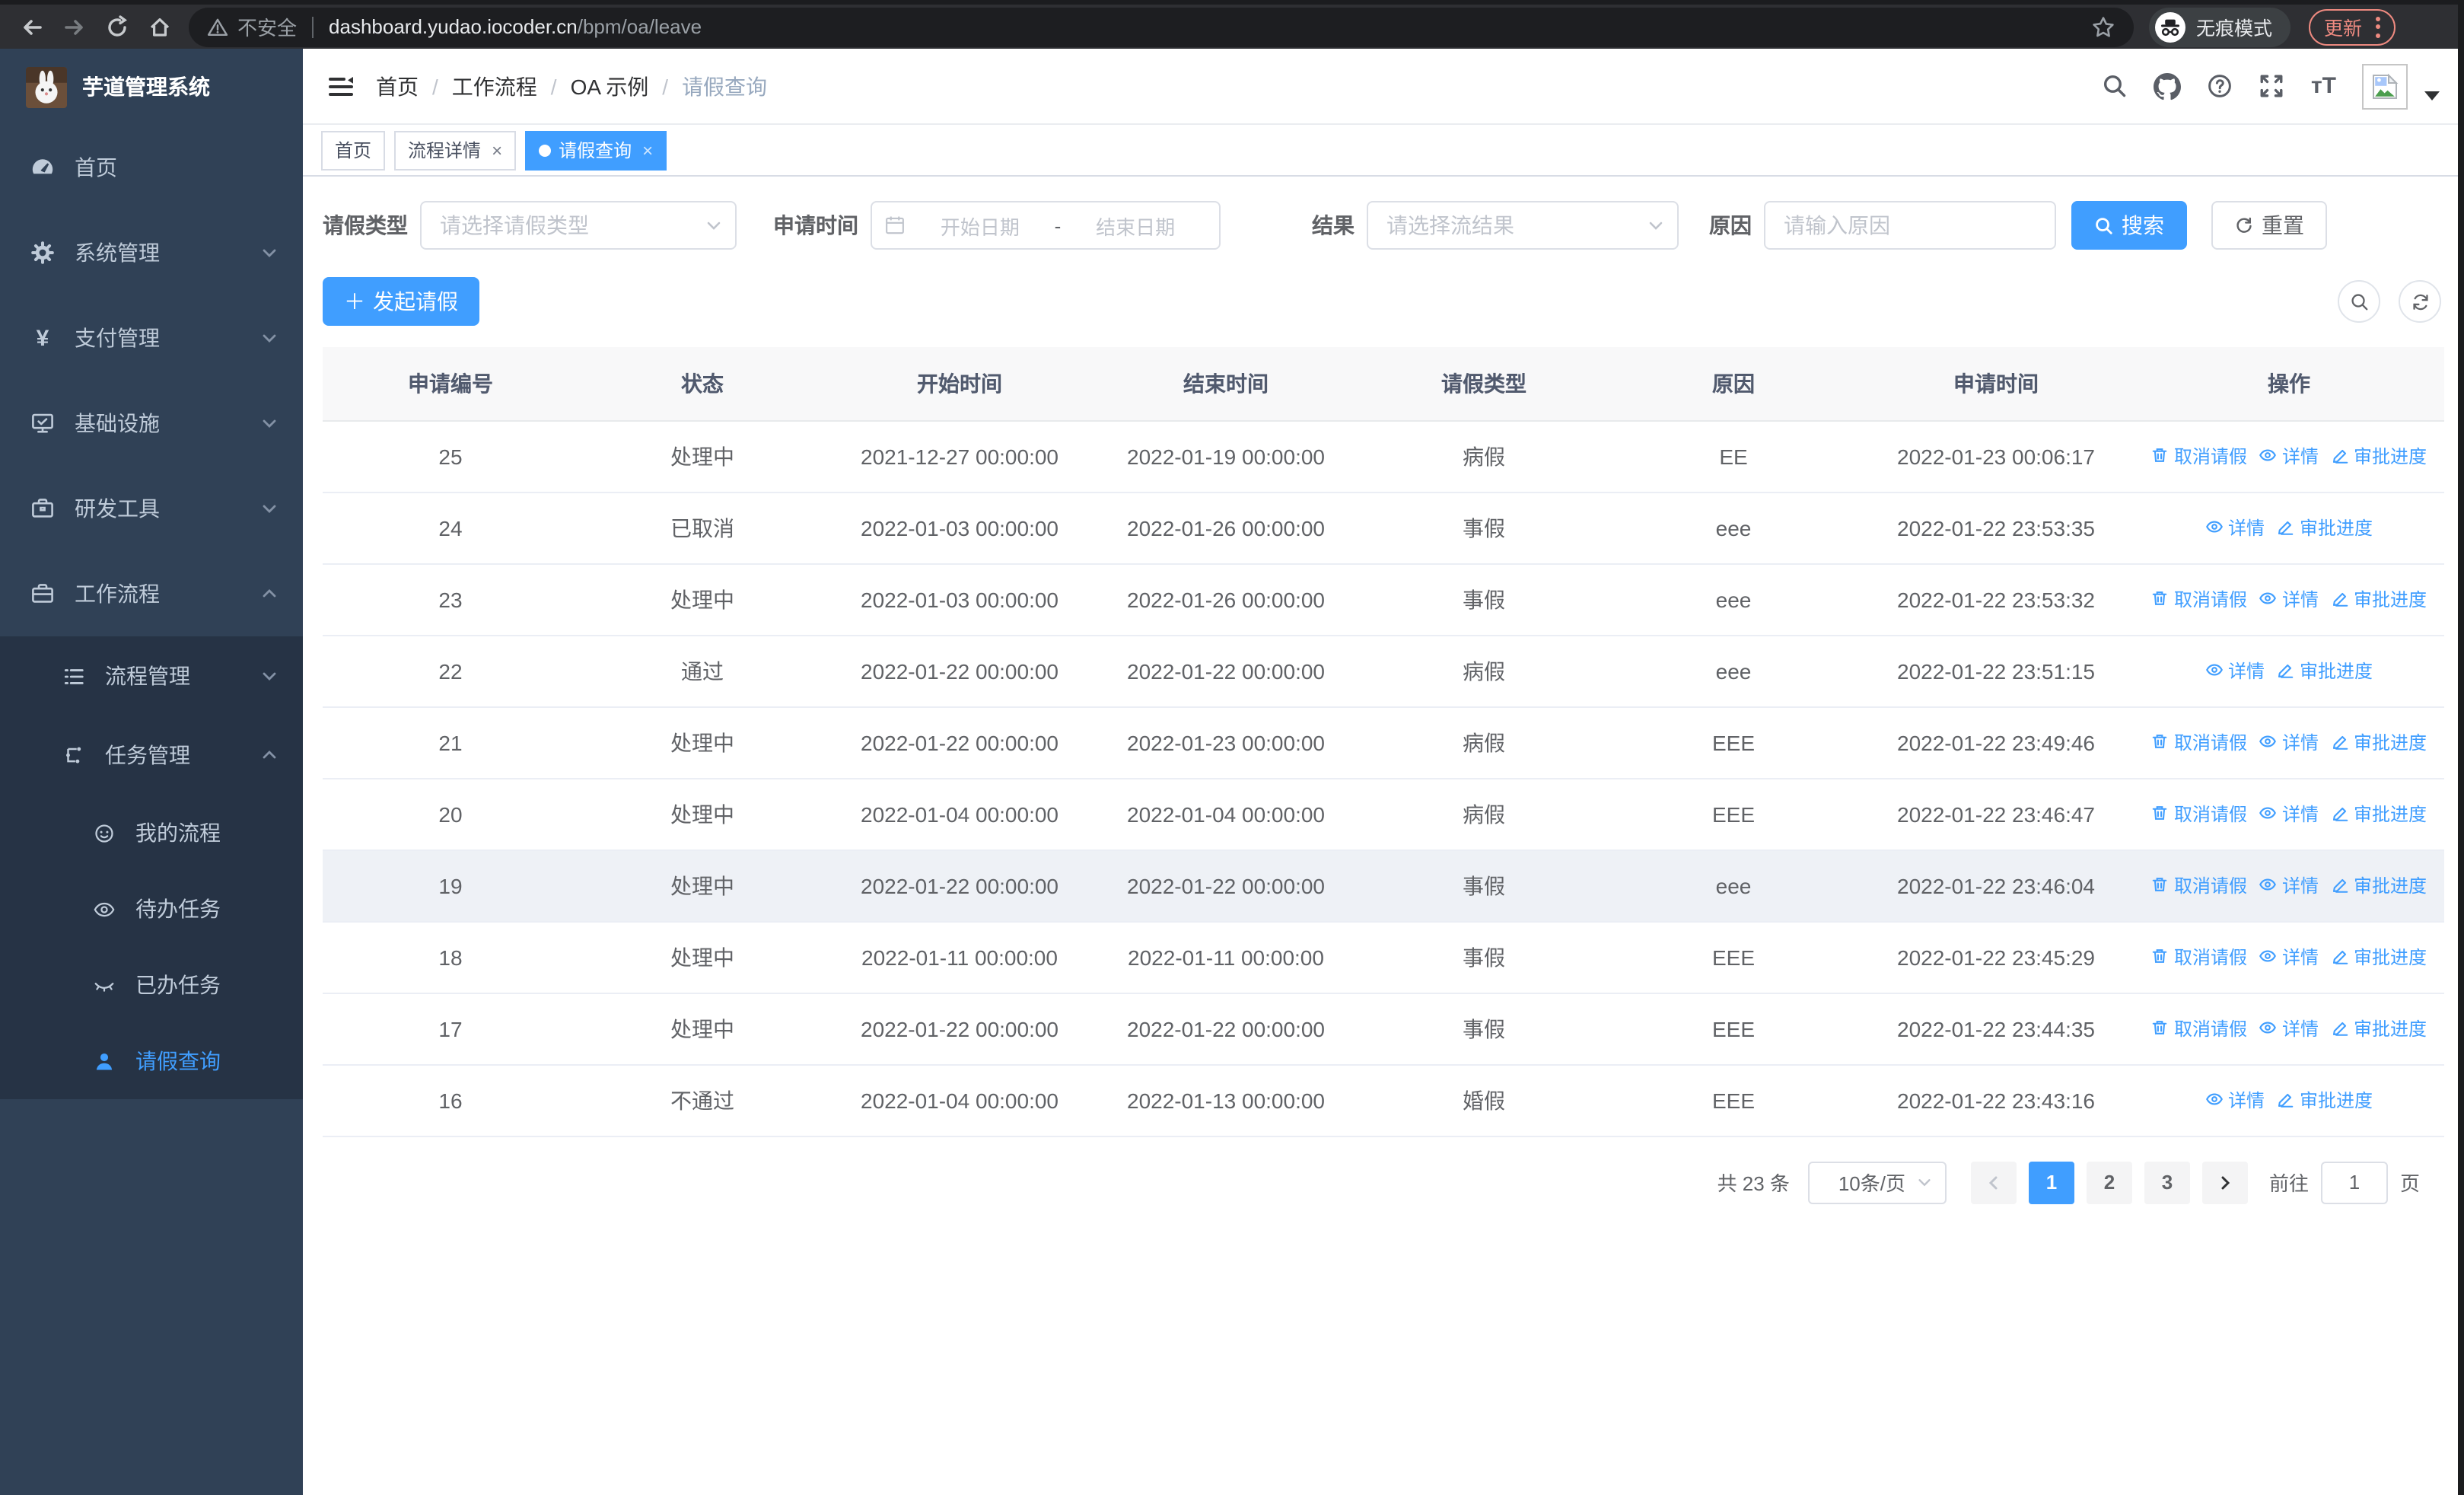 The image size is (2464, 1495). I want to click on sidebar-item-workflow: 工作流程, so click(151, 593).